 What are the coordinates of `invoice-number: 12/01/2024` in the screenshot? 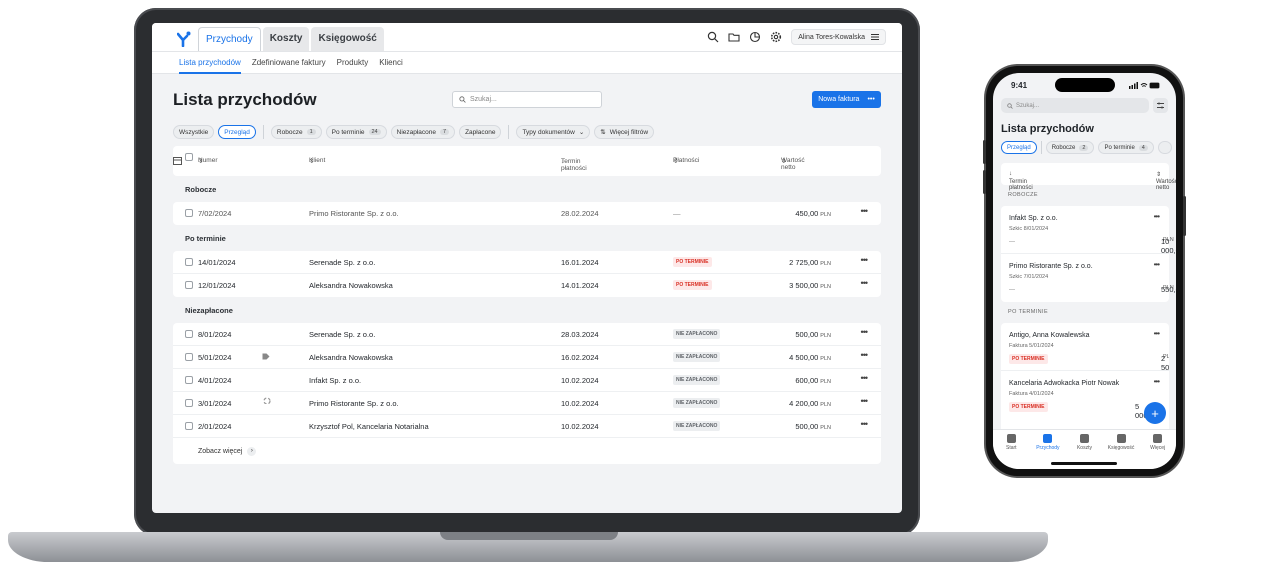 It's located at (217, 285).